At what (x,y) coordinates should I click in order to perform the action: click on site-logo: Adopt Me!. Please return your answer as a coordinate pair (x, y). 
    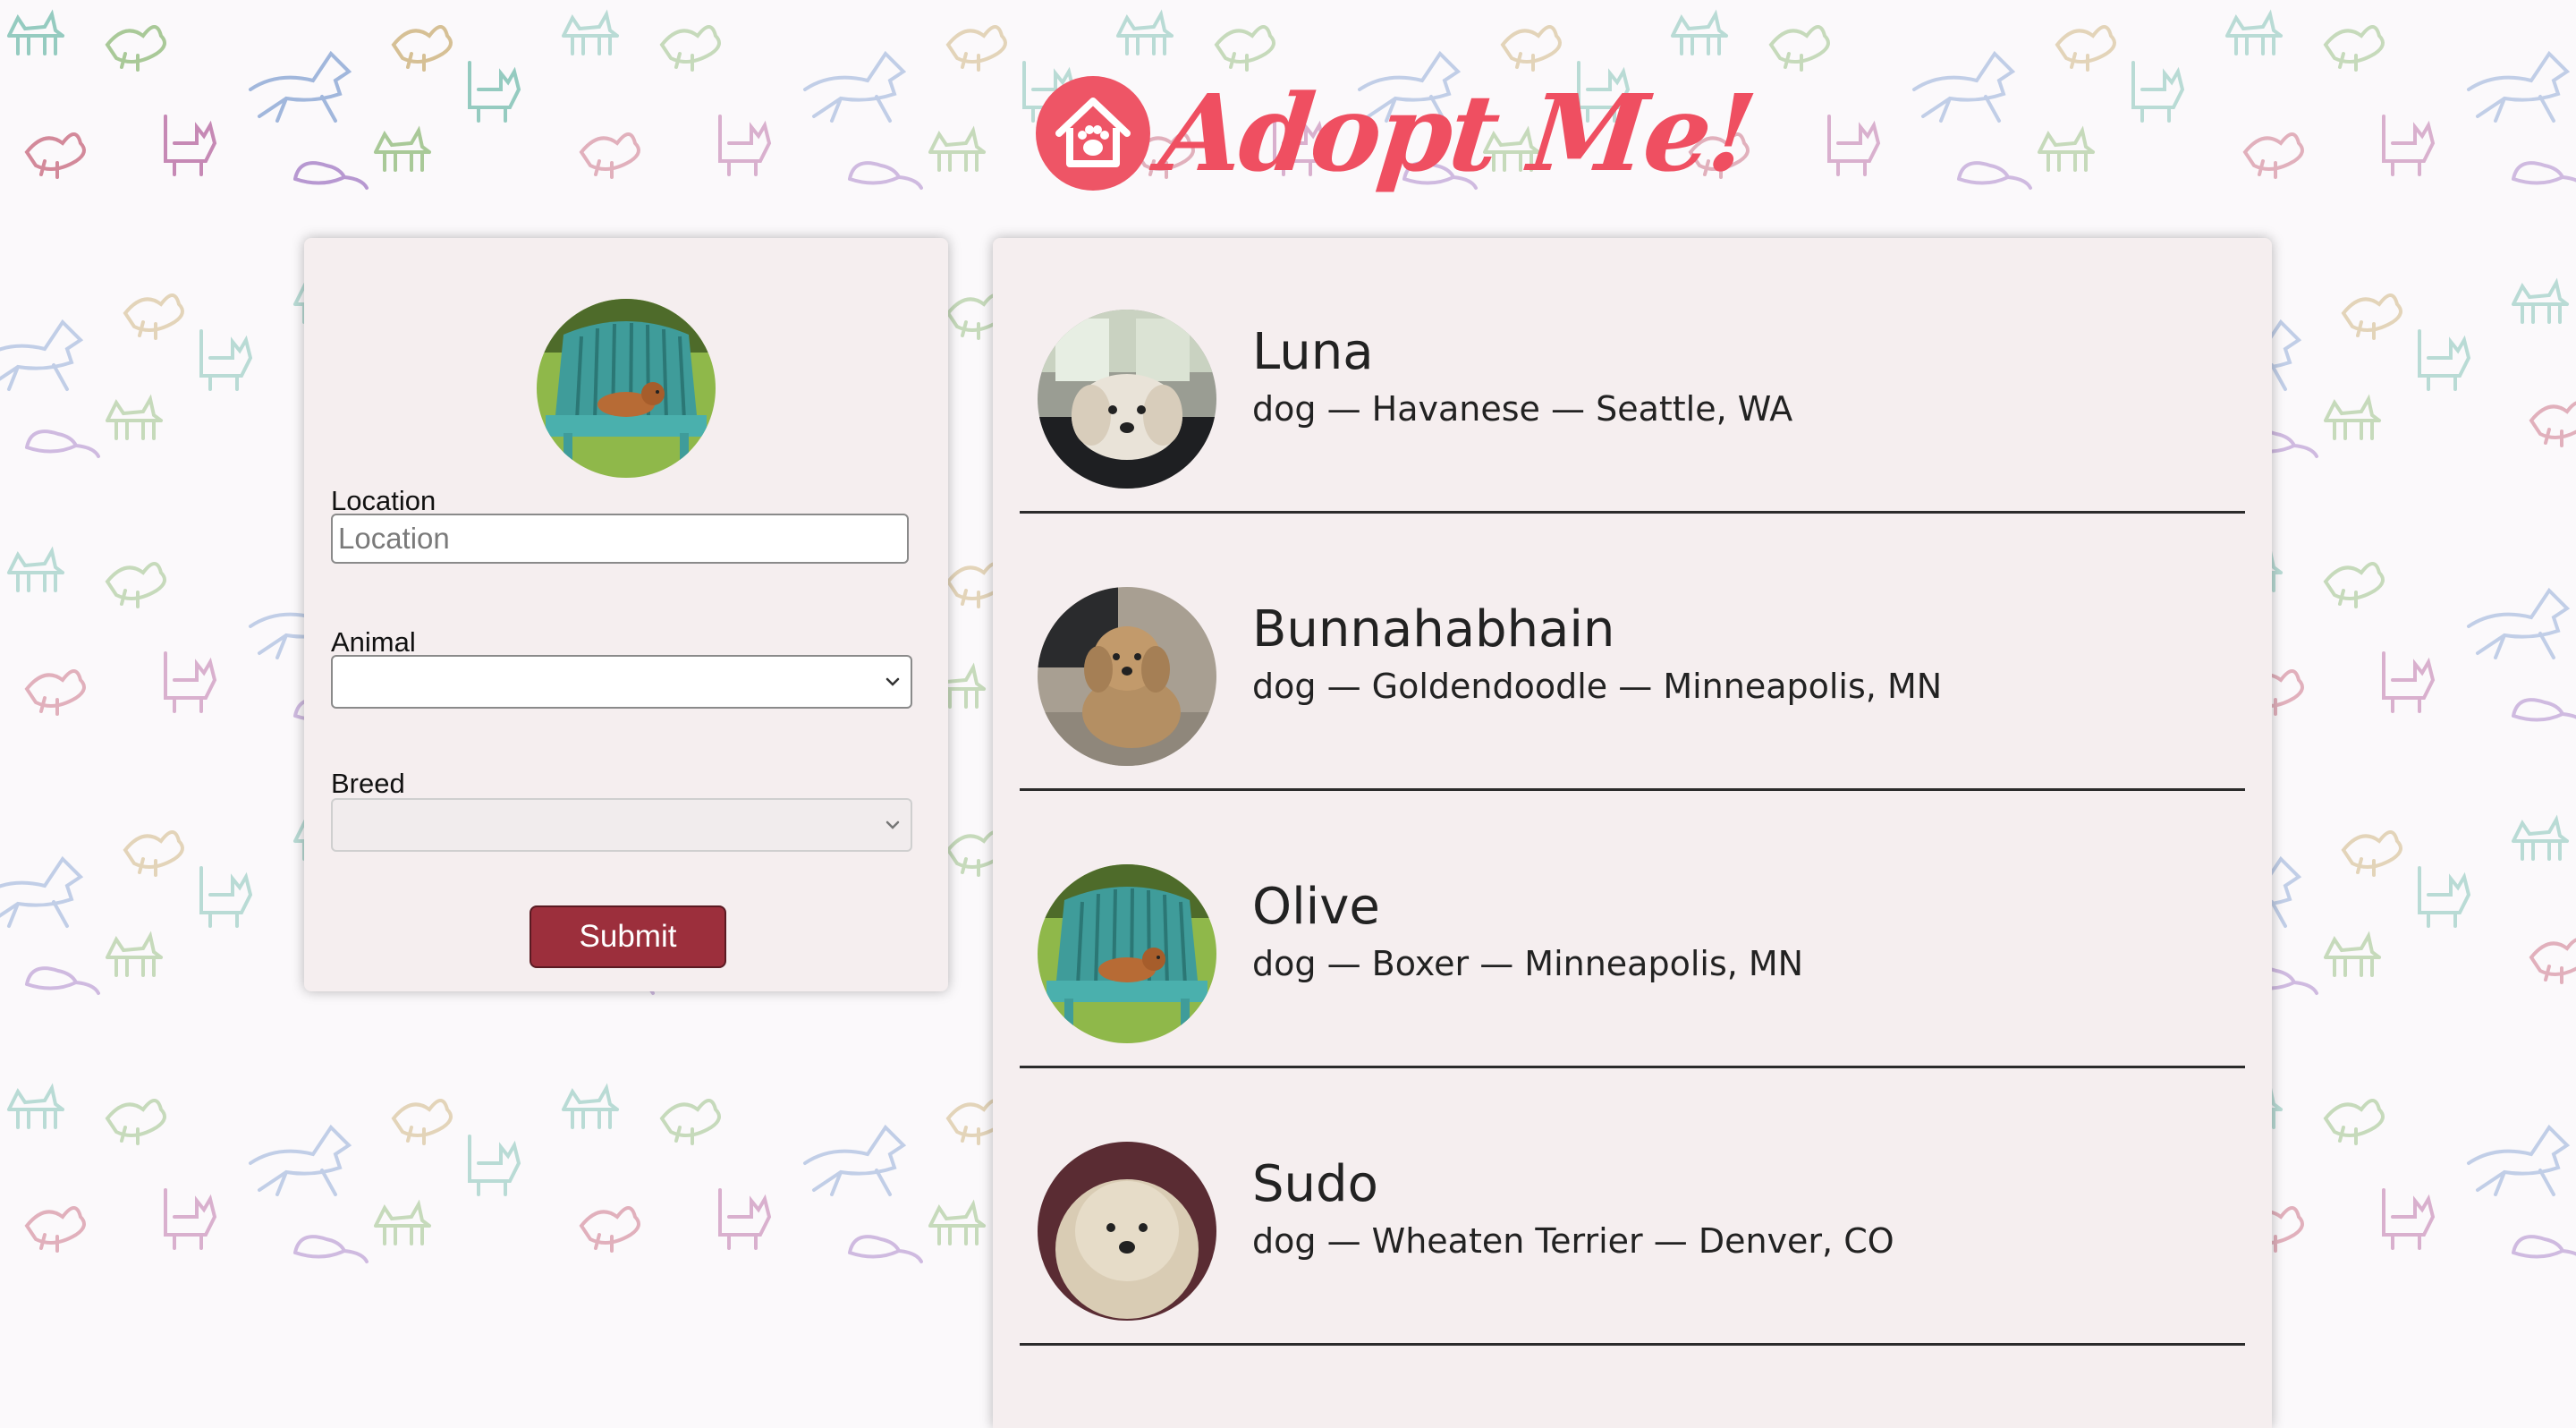
    Looking at the image, I should click on (1397, 133).